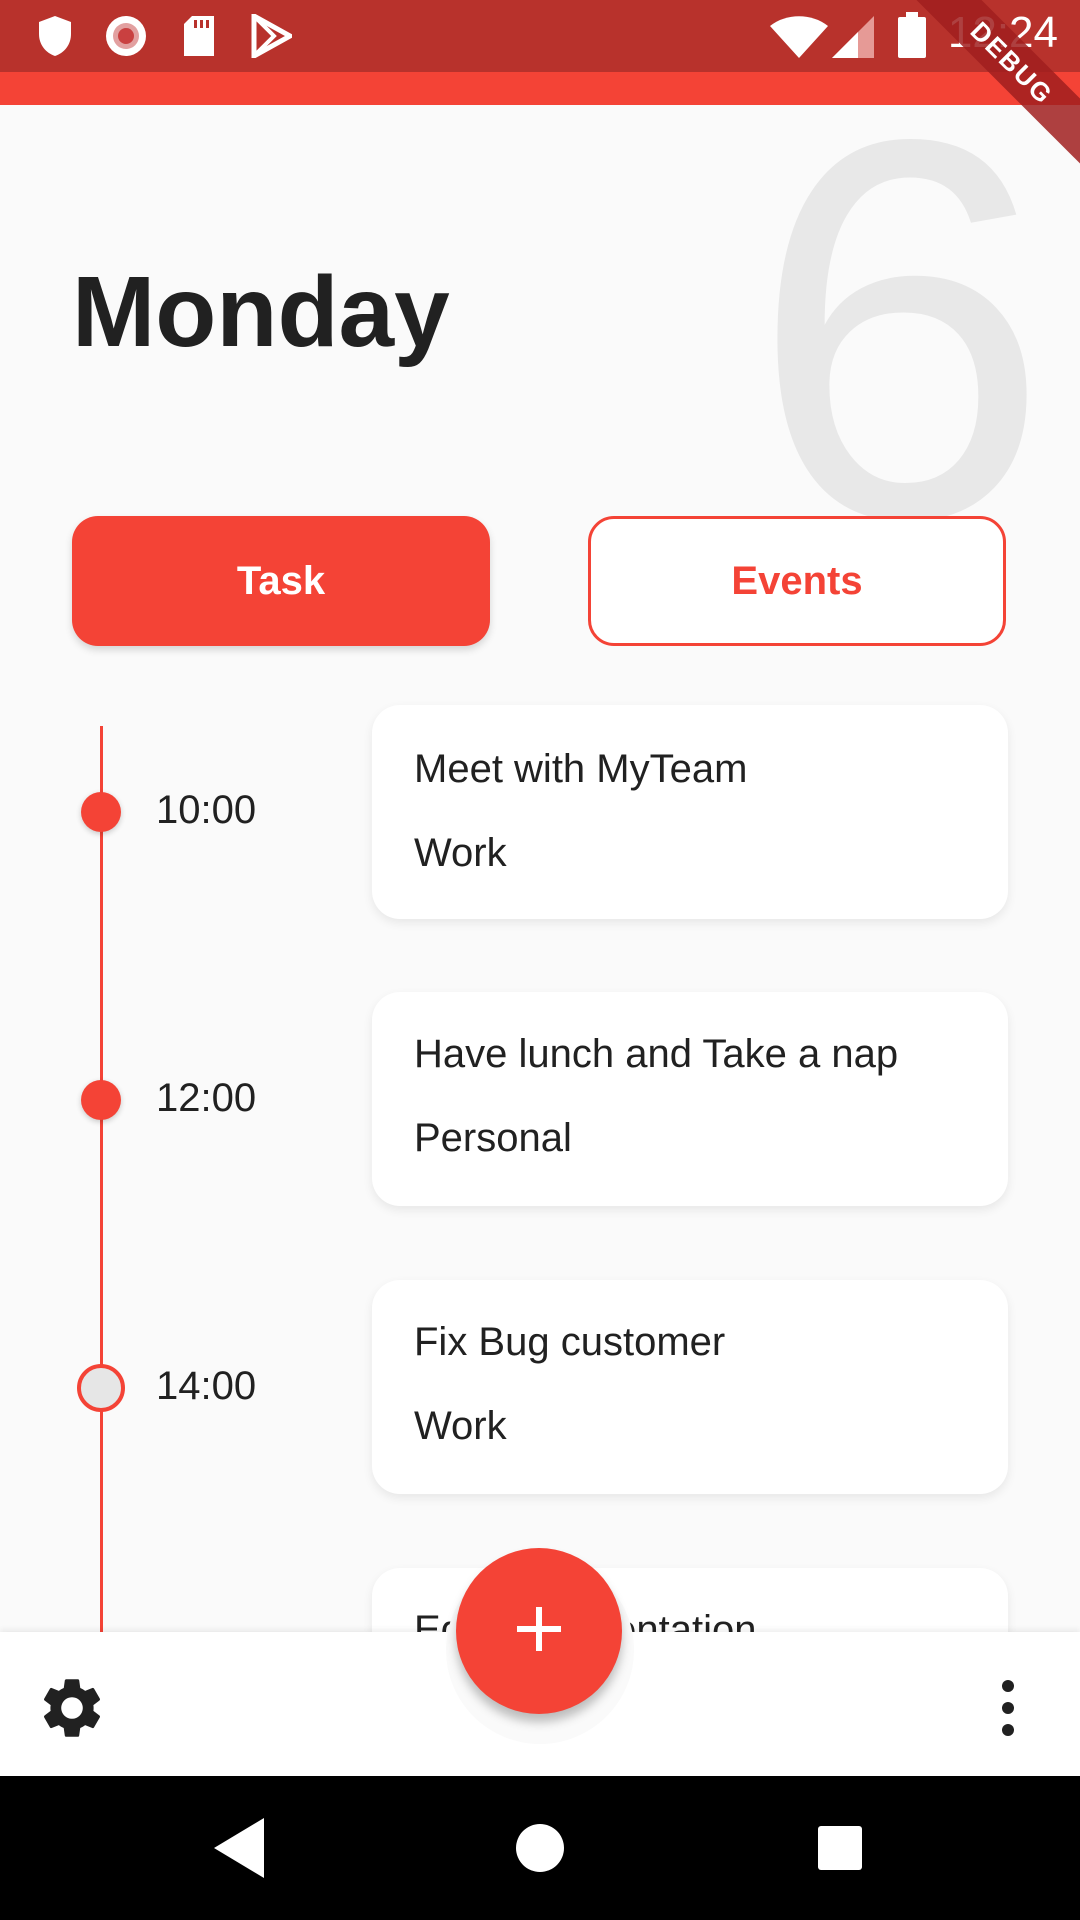 This screenshot has height=1920, width=1080. What do you see at coordinates (261, 312) in the screenshot?
I see `page-title: Monday` at bounding box center [261, 312].